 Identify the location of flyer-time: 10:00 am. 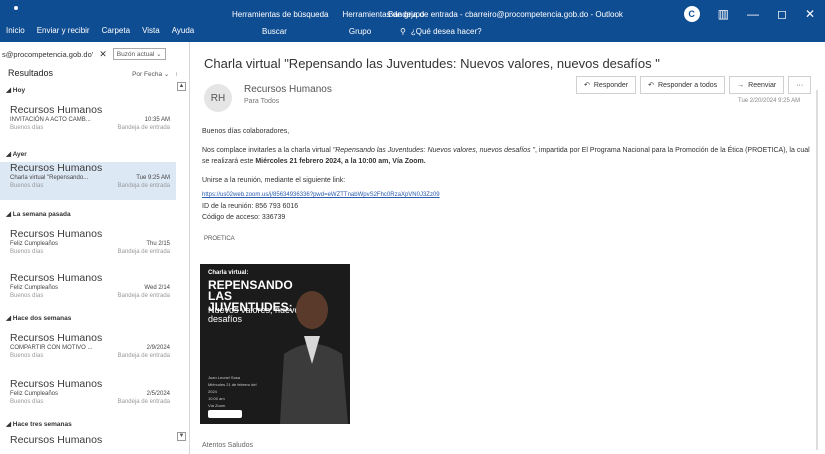
(216, 398).